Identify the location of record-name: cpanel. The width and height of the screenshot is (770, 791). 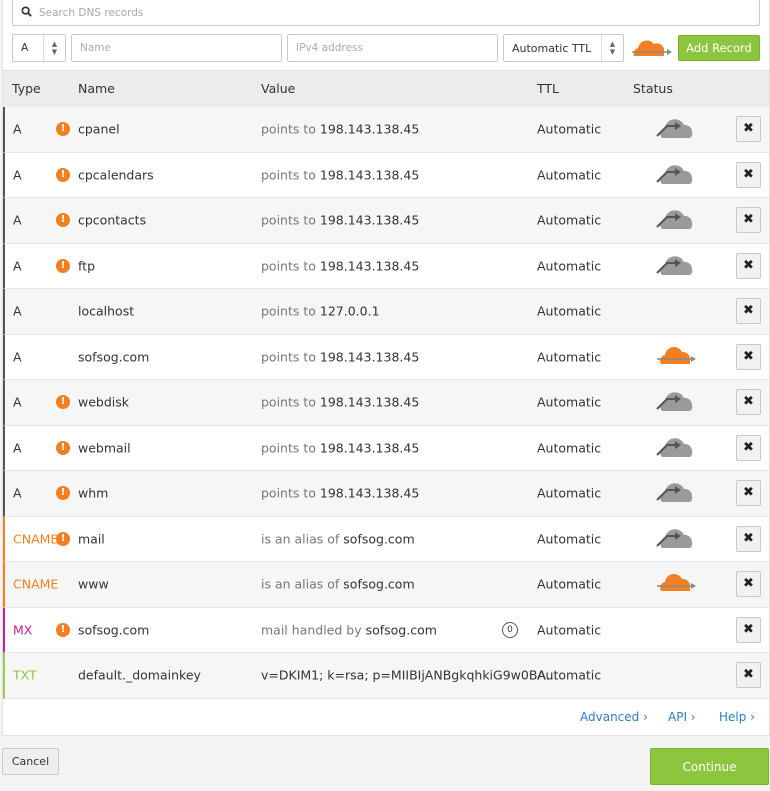
(99, 129).